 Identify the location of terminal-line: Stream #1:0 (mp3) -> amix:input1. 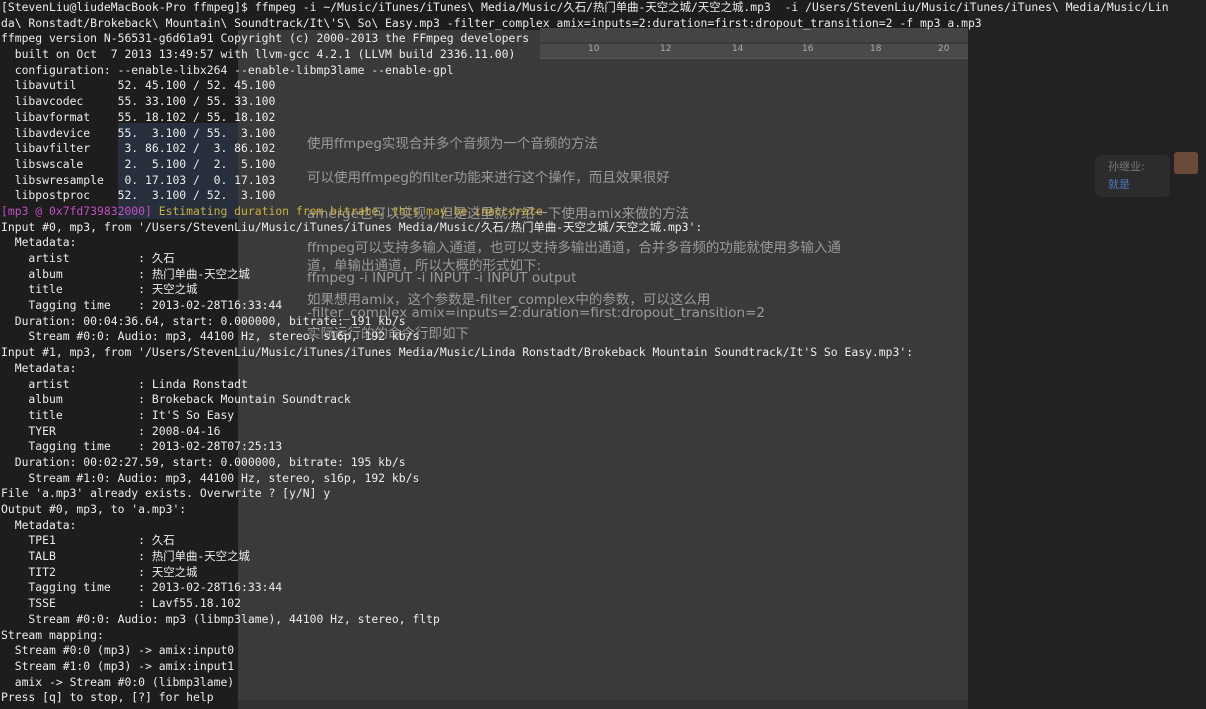
(118, 665).